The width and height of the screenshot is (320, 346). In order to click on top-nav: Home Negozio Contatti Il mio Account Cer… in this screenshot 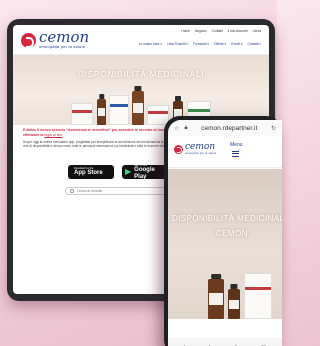, I will do `click(221, 31)`.